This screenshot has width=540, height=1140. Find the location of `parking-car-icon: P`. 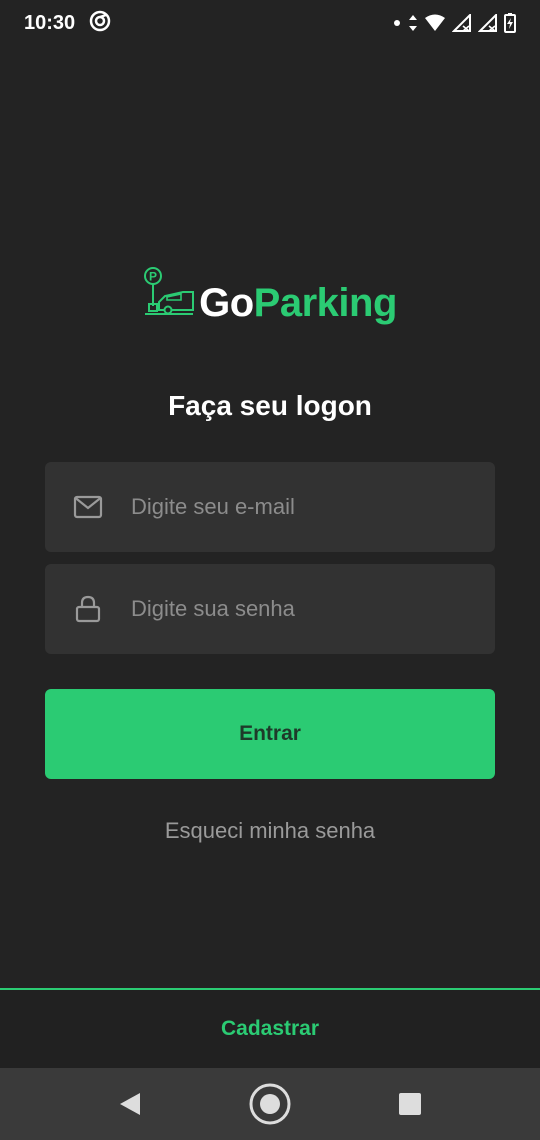

parking-car-icon: P is located at coordinates (169, 294).